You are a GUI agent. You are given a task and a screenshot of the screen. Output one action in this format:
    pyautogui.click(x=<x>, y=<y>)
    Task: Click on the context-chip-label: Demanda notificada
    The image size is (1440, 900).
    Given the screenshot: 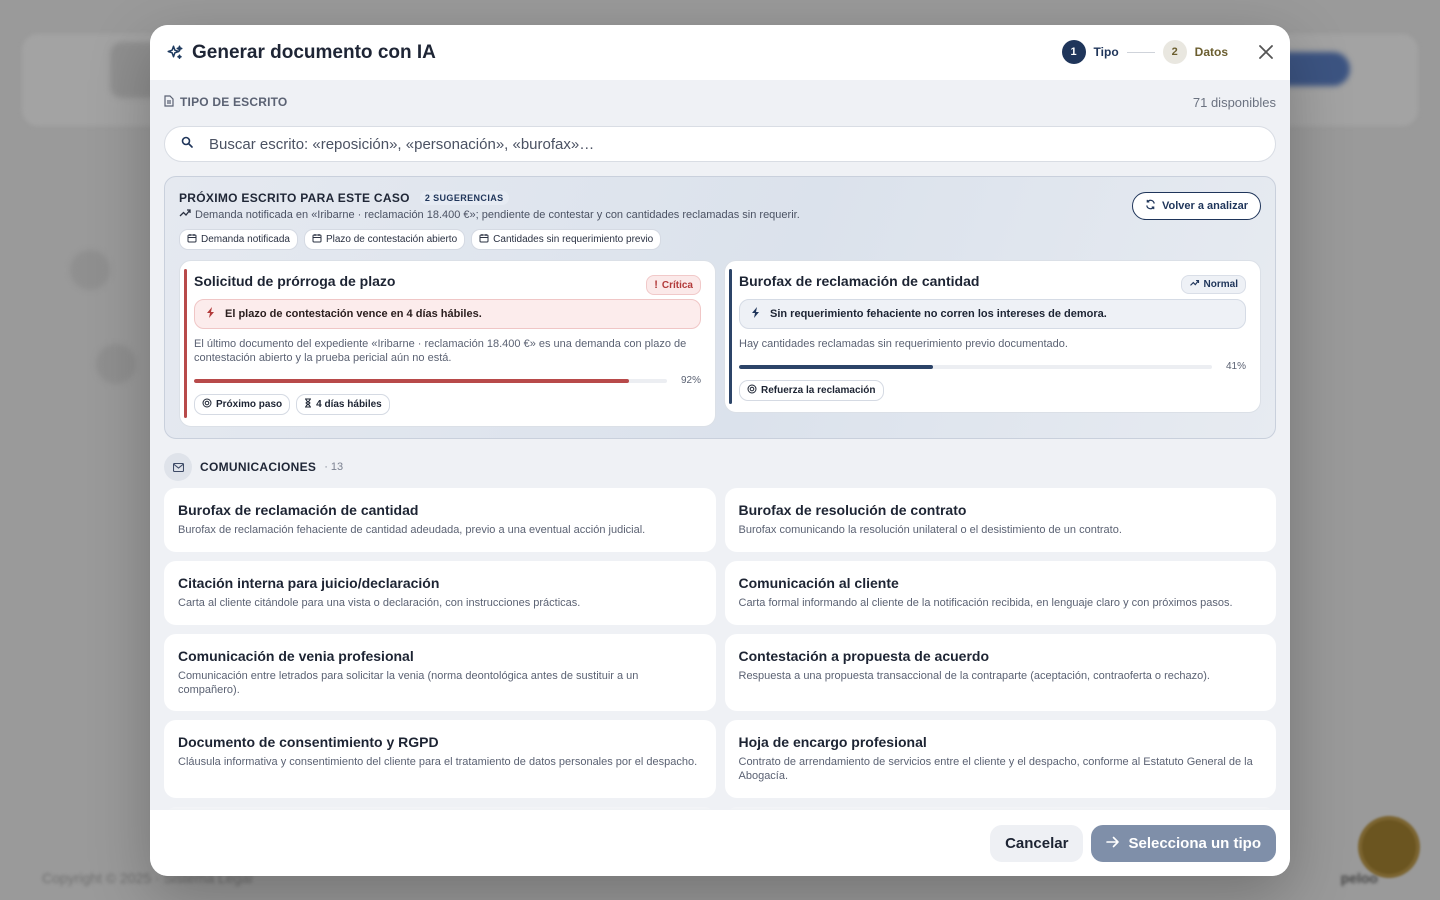 What is the action you would take?
    pyautogui.click(x=245, y=239)
    